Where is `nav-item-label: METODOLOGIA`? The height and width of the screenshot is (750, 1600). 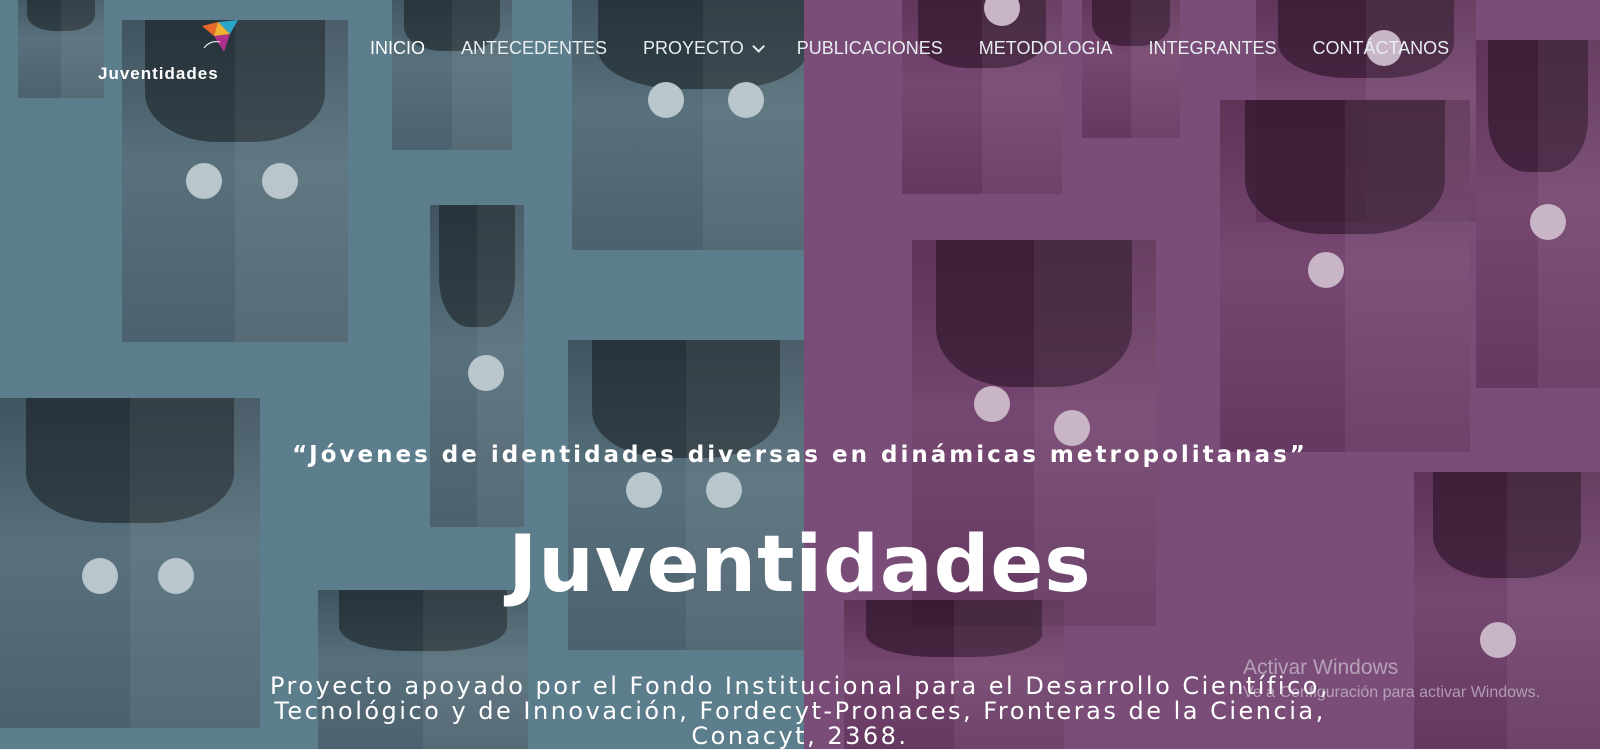
nav-item-label: METODOLOGIA is located at coordinates (1045, 48).